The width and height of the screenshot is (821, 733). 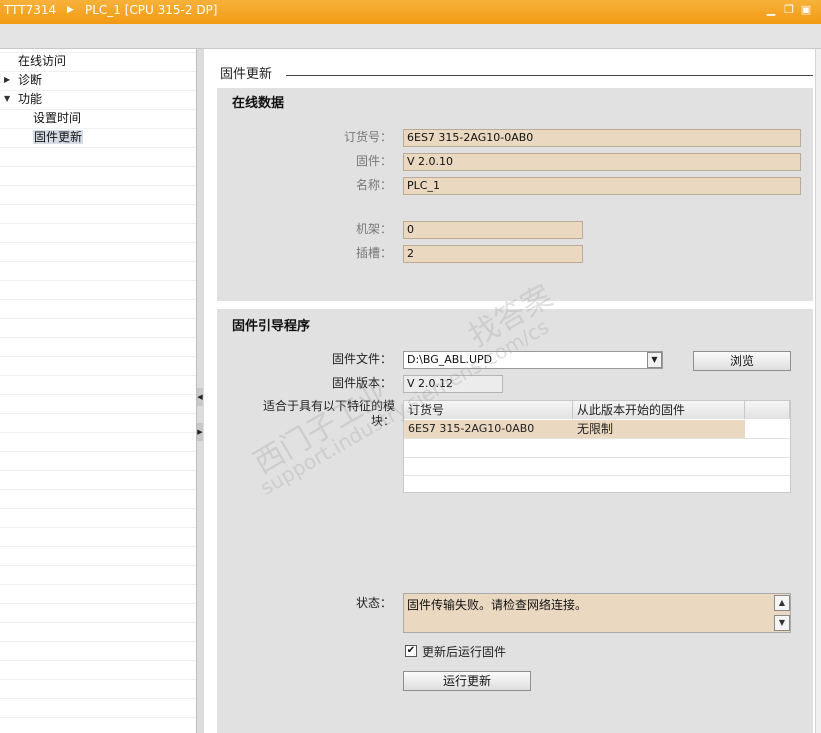 I want to click on status-message-text: 固件传输失败。请检查网络连接。, so click(x=497, y=605).